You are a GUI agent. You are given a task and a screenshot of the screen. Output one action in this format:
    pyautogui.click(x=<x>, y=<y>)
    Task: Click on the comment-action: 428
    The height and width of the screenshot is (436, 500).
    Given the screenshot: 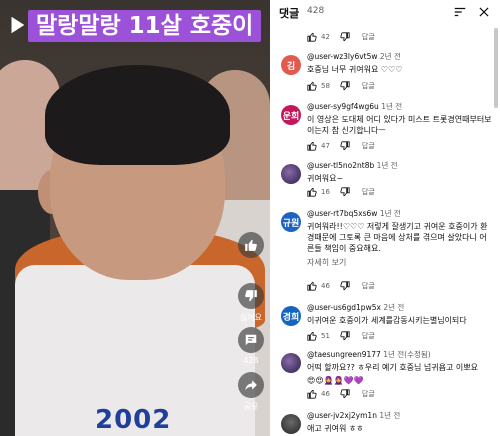 What is the action you would take?
    pyautogui.click(x=251, y=346)
    